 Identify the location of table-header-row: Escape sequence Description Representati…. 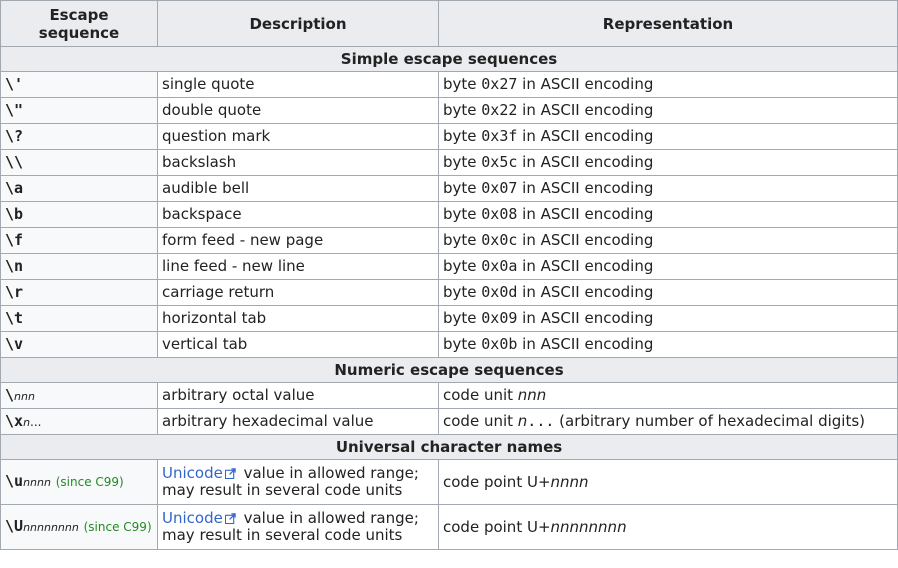
(449, 23).